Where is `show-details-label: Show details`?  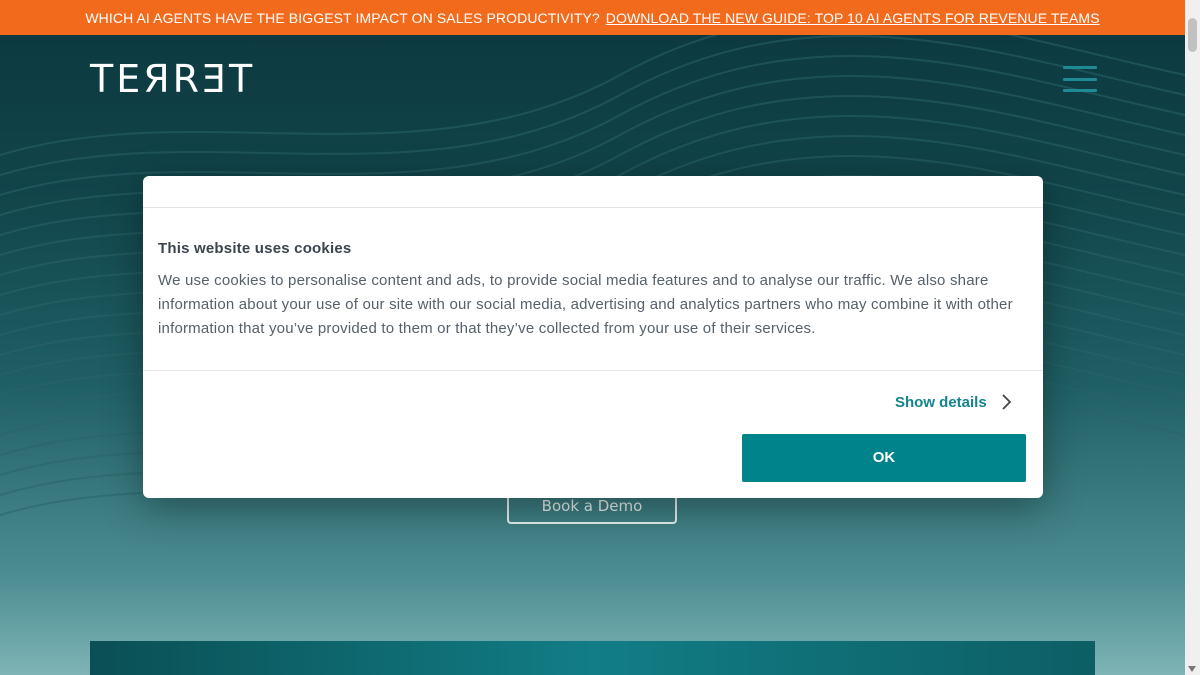 show-details-label: Show details is located at coordinates (941, 402).